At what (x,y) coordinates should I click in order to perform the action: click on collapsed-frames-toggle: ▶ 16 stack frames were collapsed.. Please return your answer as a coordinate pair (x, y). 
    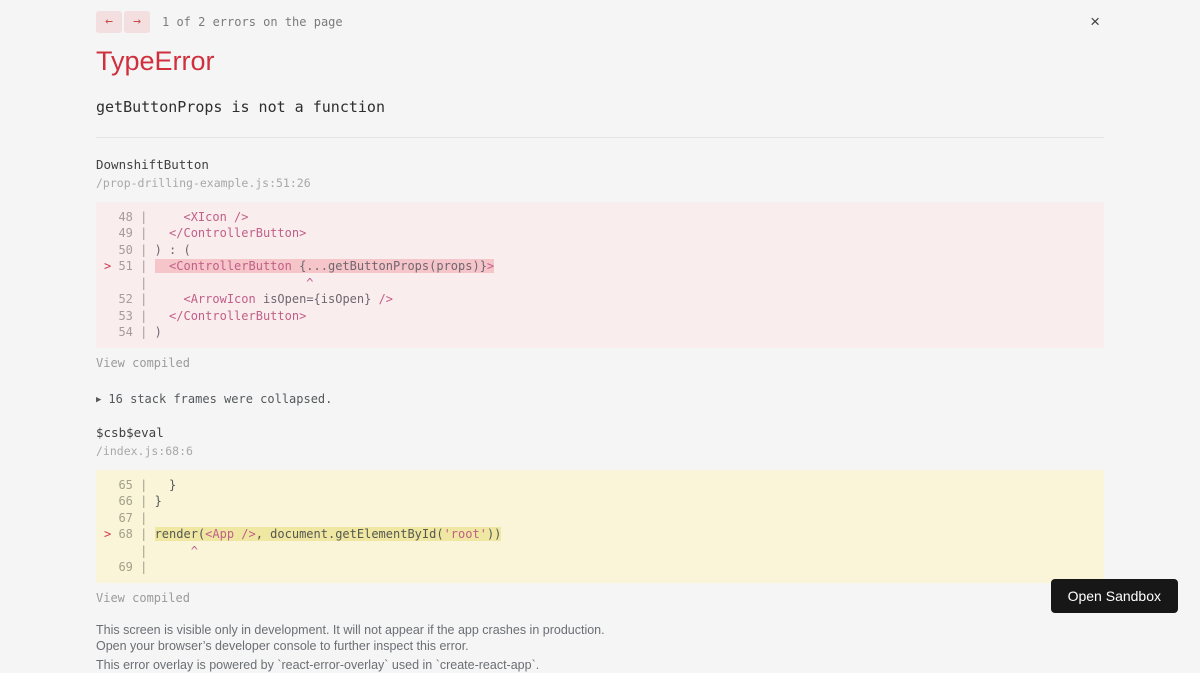
    Looking at the image, I should click on (600, 399).